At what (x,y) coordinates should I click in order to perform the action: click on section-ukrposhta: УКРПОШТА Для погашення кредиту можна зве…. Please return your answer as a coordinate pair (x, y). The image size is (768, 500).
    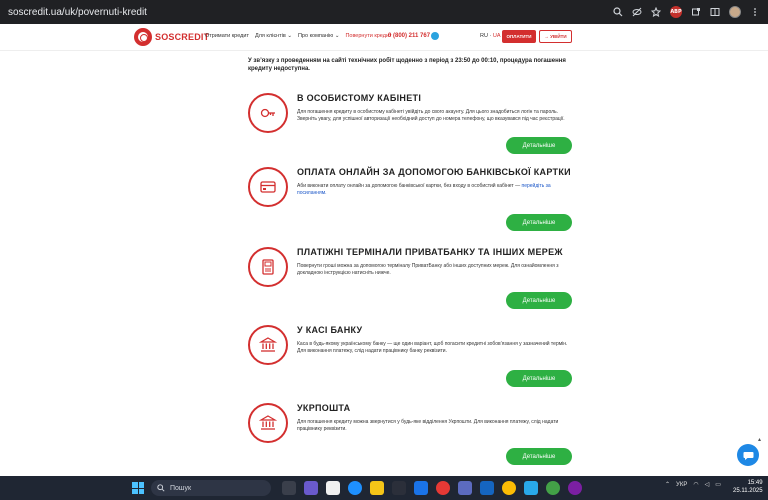
    Looking at the image, I should click on (413, 435).